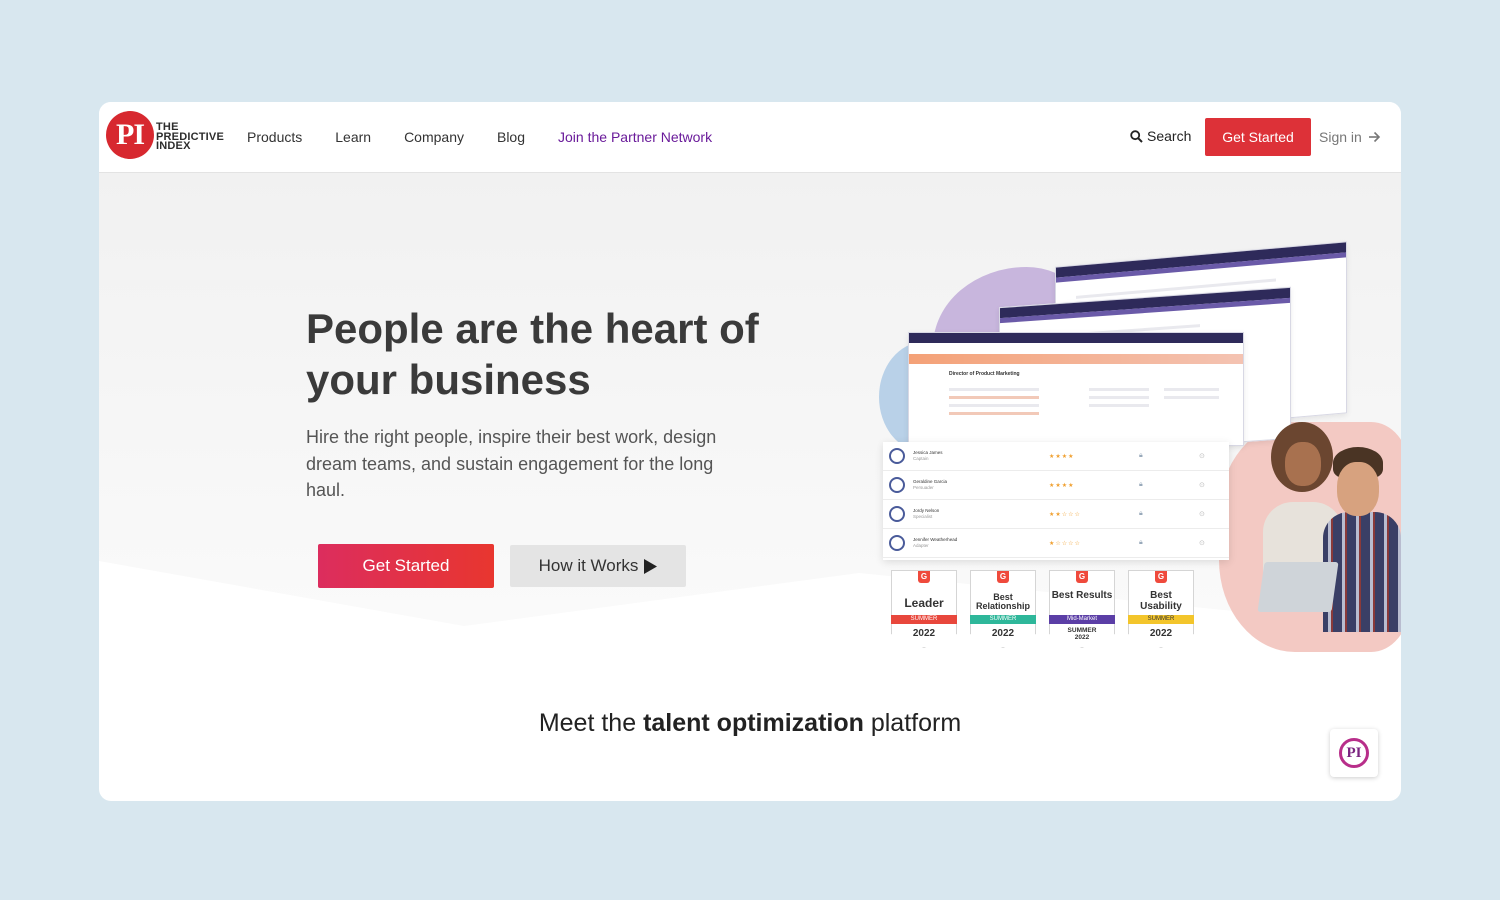  I want to click on sign-in-label: Sign in, so click(1340, 137).